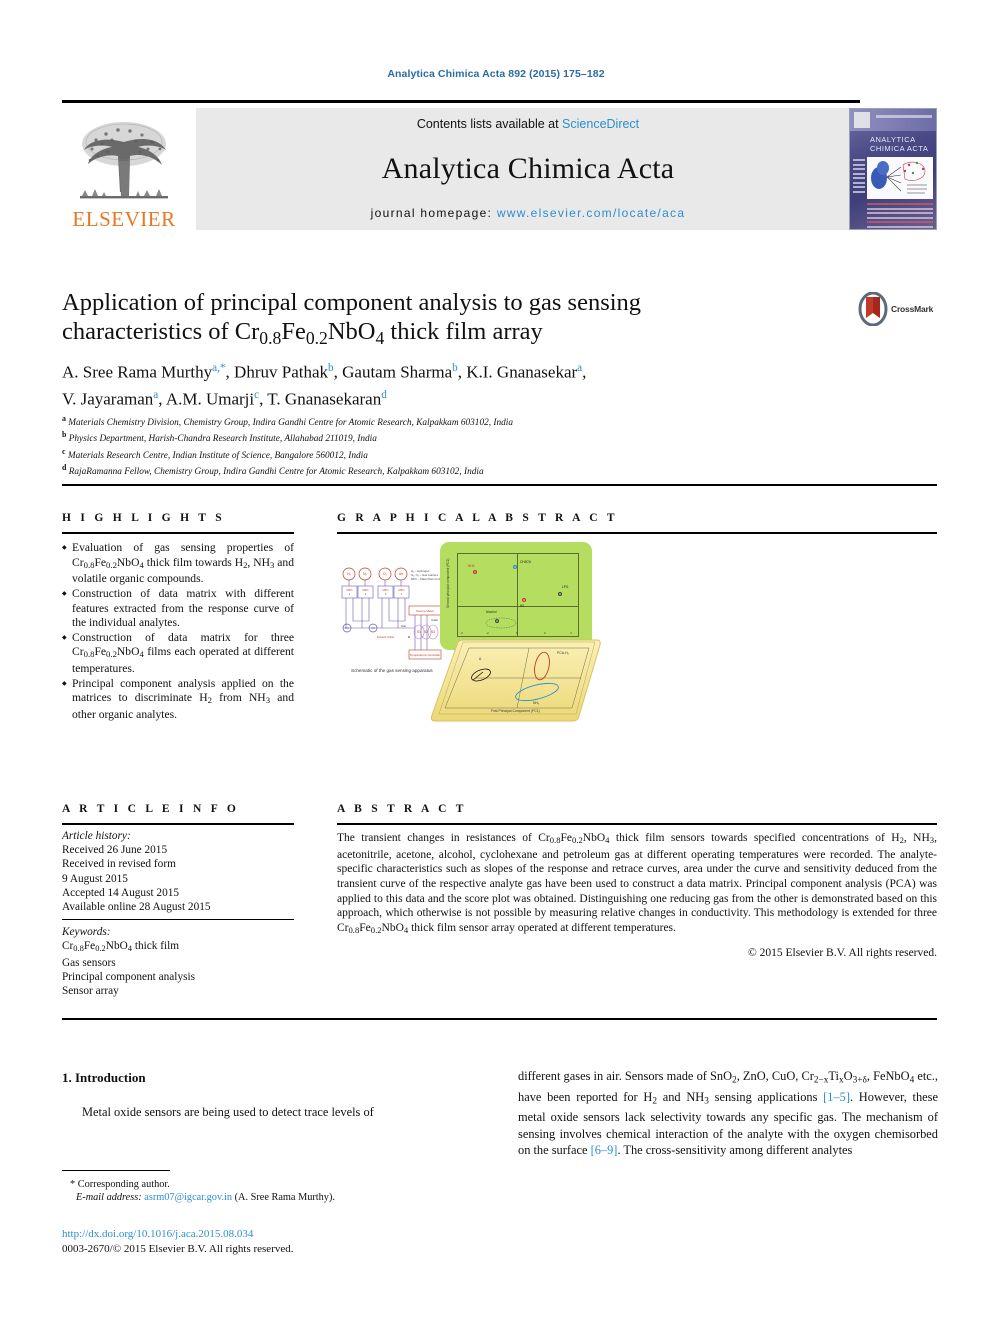  I want to click on keywords-label: Keywords:, so click(86, 932).